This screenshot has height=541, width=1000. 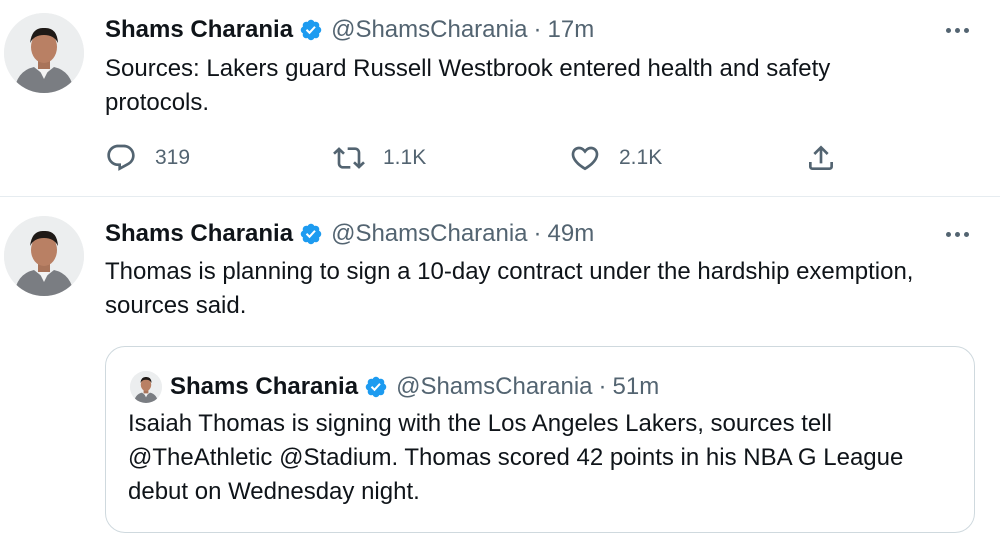 What do you see at coordinates (636, 386) in the screenshot?
I see `quoted-timestamp: 51m` at bounding box center [636, 386].